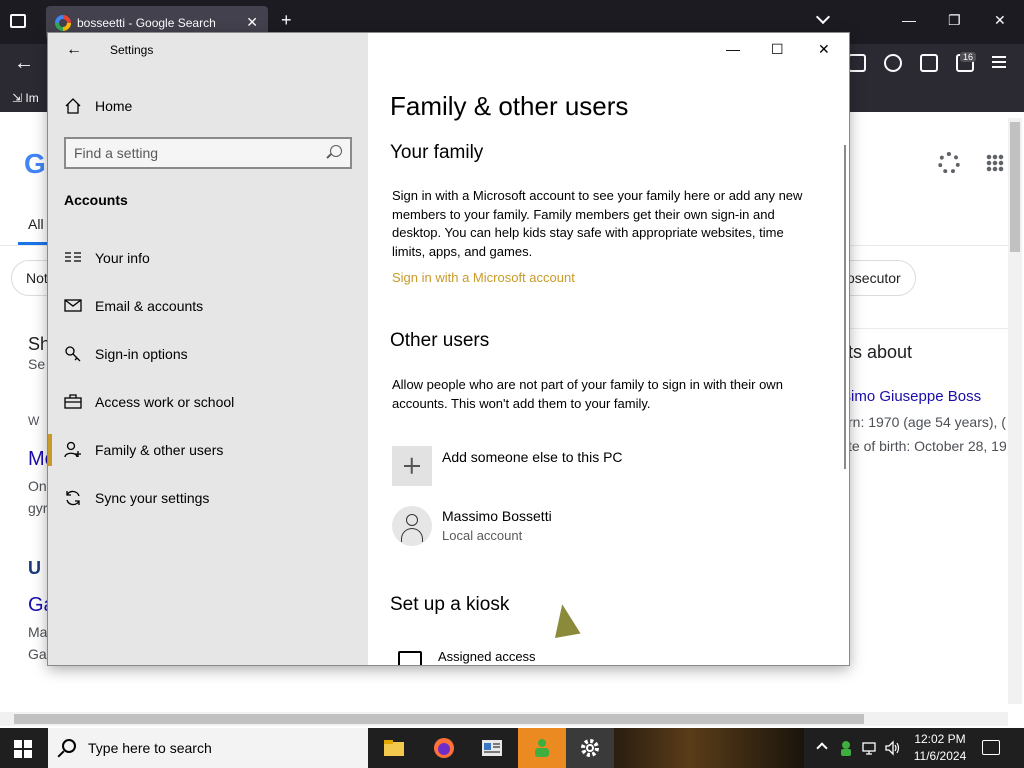  Describe the element at coordinates (991, 747) in the screenshot. I see `notification-icon` at that location.